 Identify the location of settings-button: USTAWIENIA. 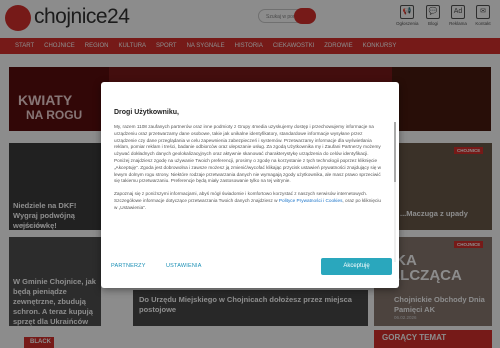
(184, 266).